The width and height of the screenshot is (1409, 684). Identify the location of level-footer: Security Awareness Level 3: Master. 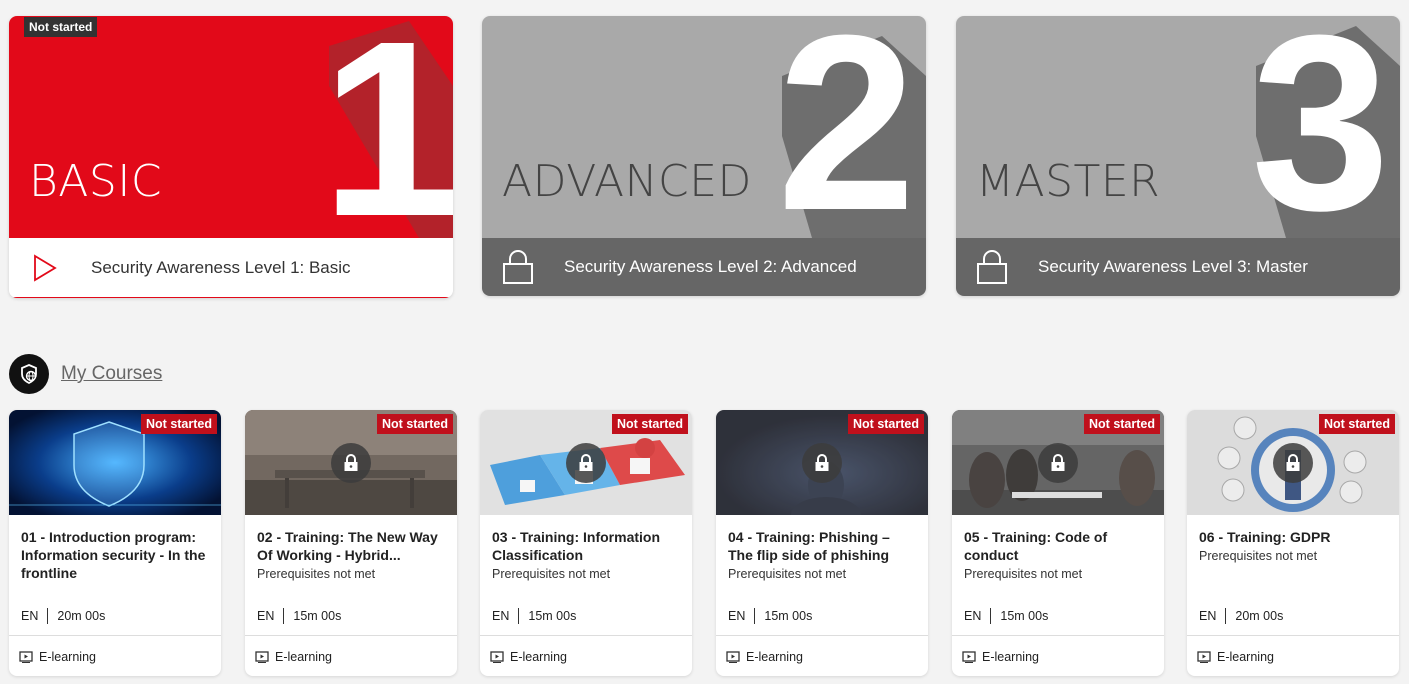
(1178, 267).